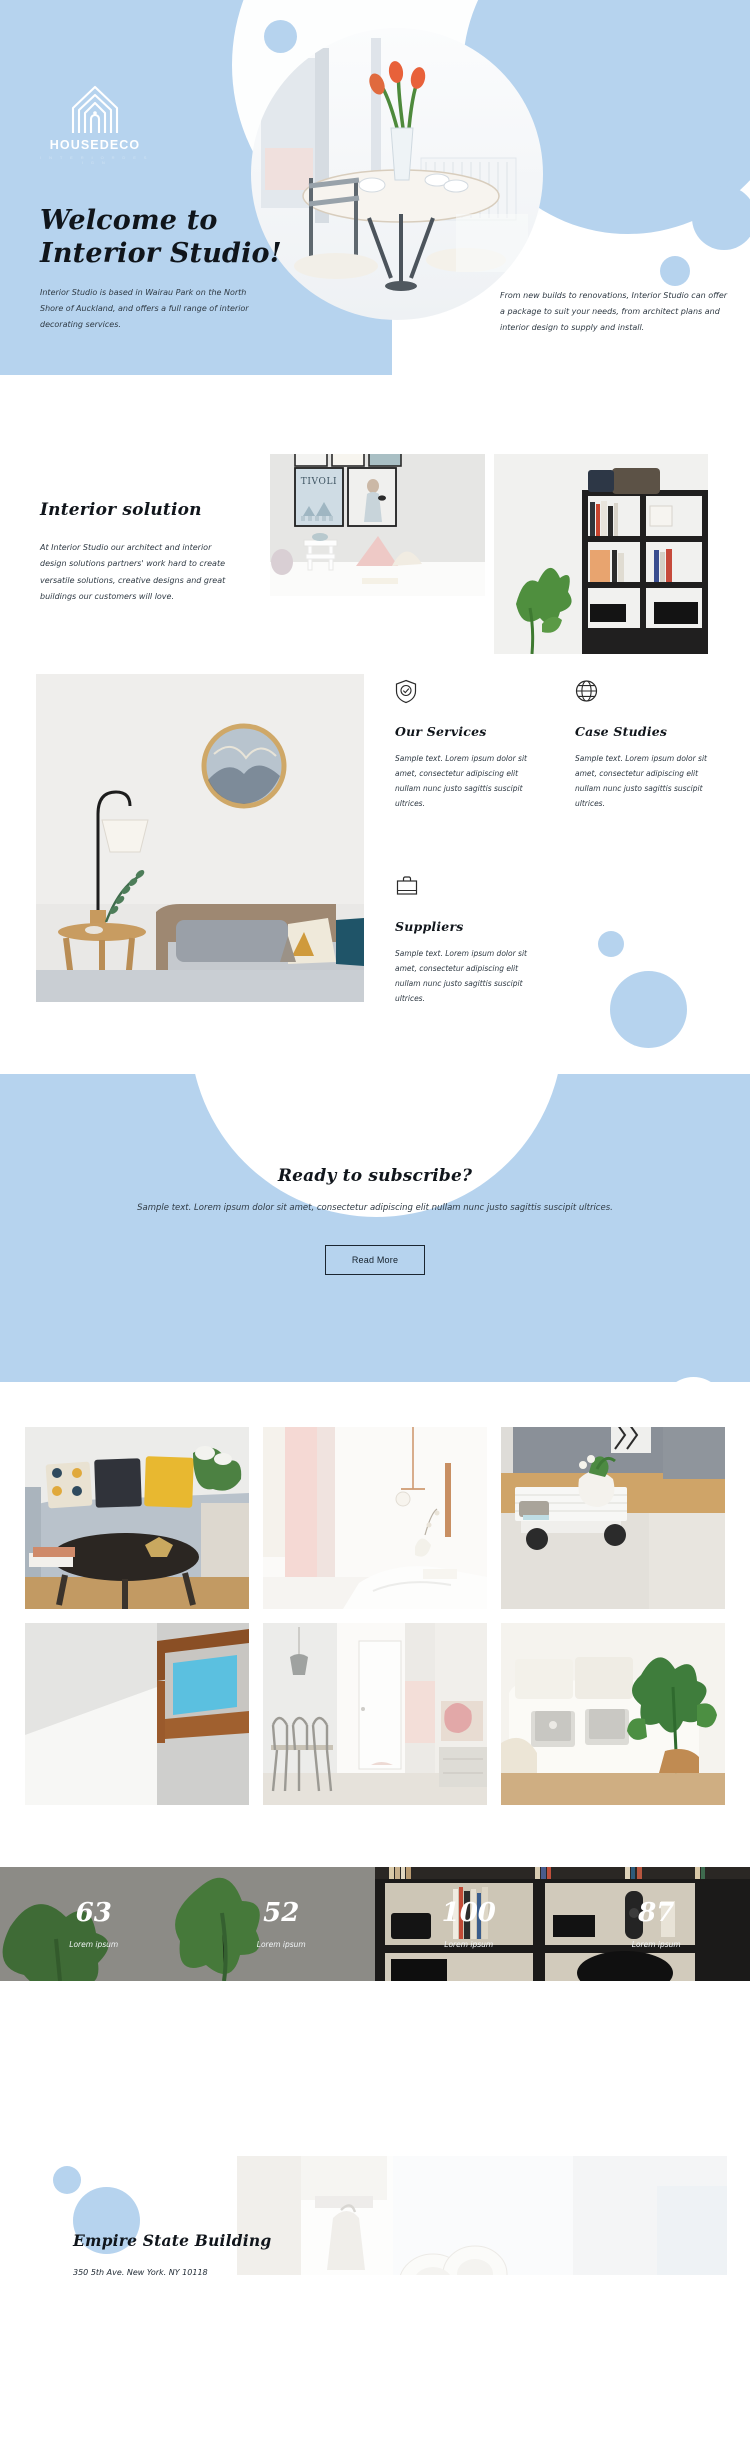 The image size is (750, 2464). I want to click on solution-image-posters: TIVOLI, so click(377, 525).